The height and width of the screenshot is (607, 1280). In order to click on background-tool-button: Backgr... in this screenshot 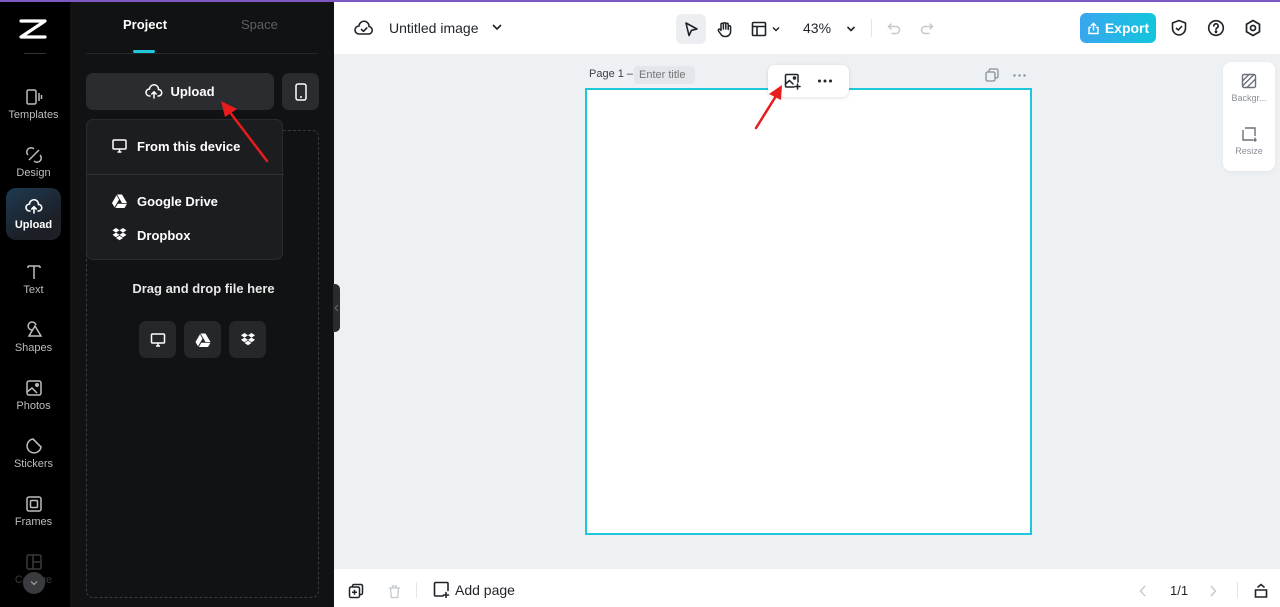, I will do `click(1249, 88)`.